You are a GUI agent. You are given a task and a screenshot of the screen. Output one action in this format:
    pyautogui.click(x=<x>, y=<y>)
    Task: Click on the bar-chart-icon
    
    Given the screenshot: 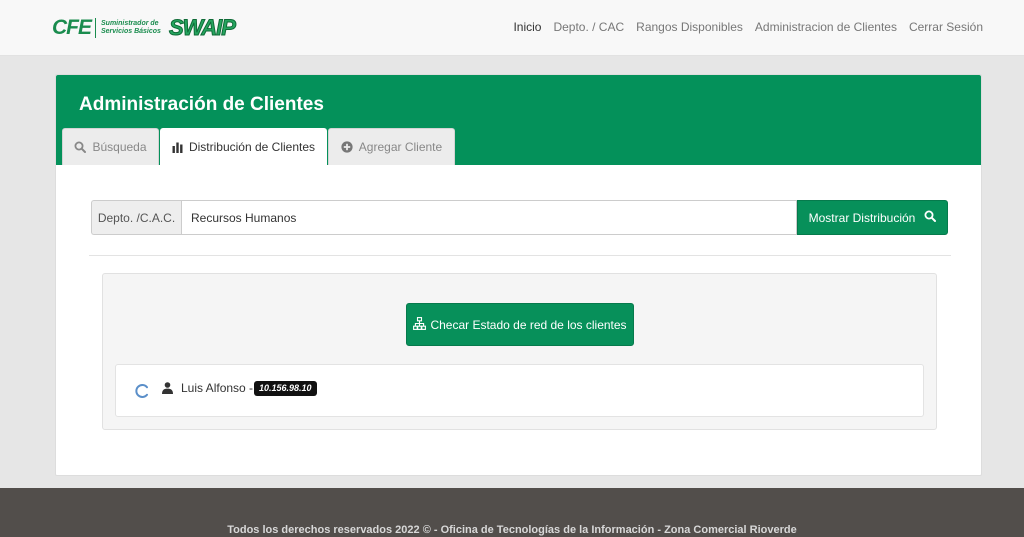 What is the action you would take?
    pyautogui.click(x=177, y=147)
    